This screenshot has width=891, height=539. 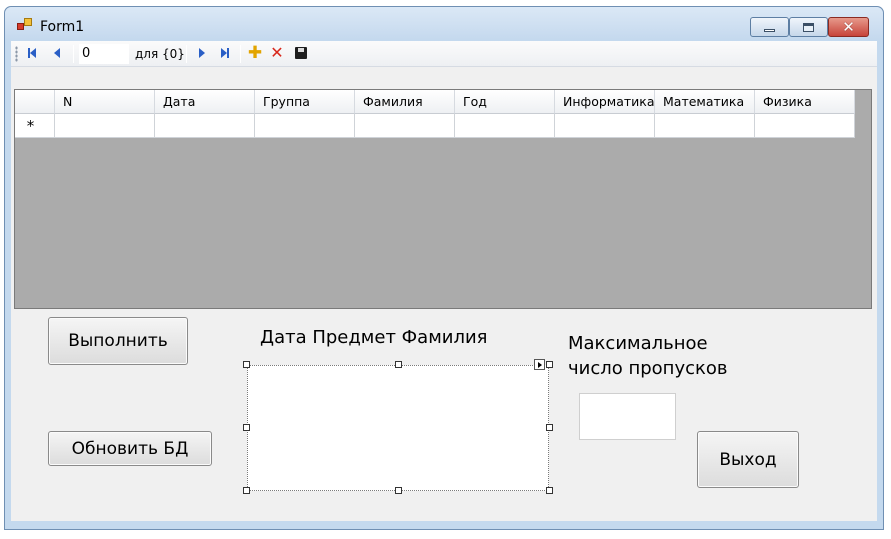 I want to click on maximize-button, so click(x=808, y=27).